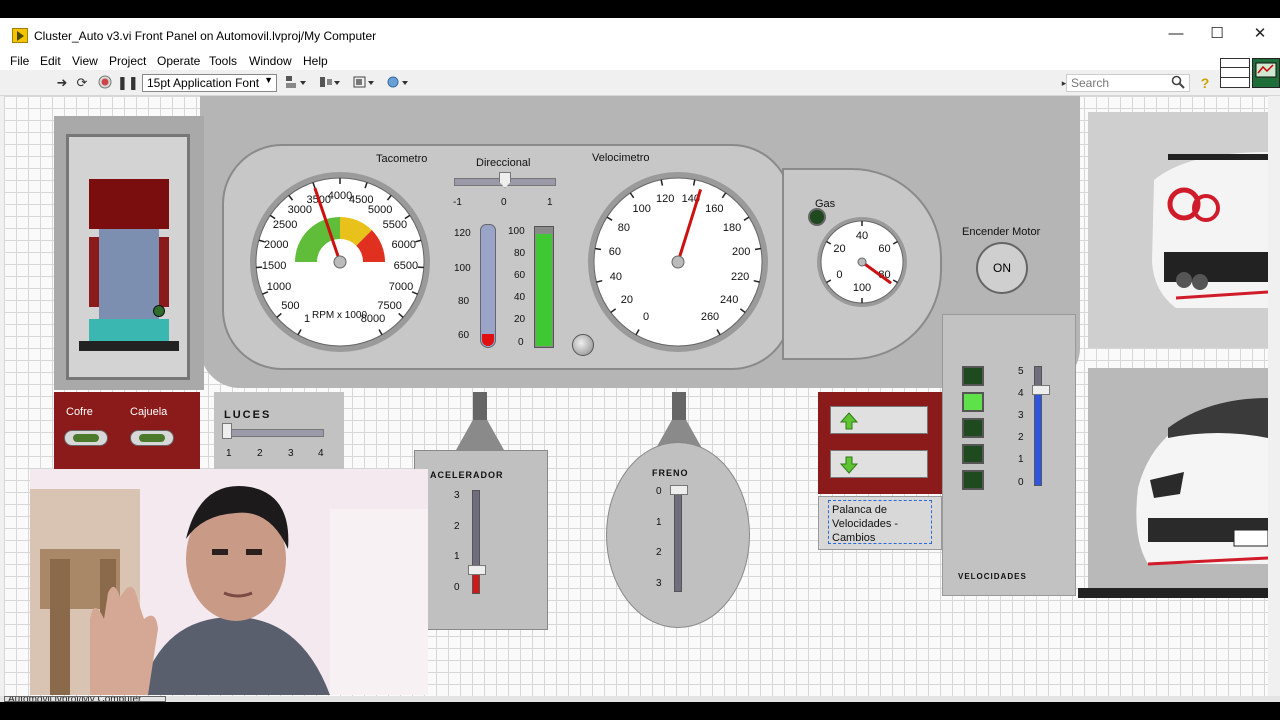 The height and width of the screenshot is (720, 1280). I want to click on tank-tick-60: 60, so click(520, 275).